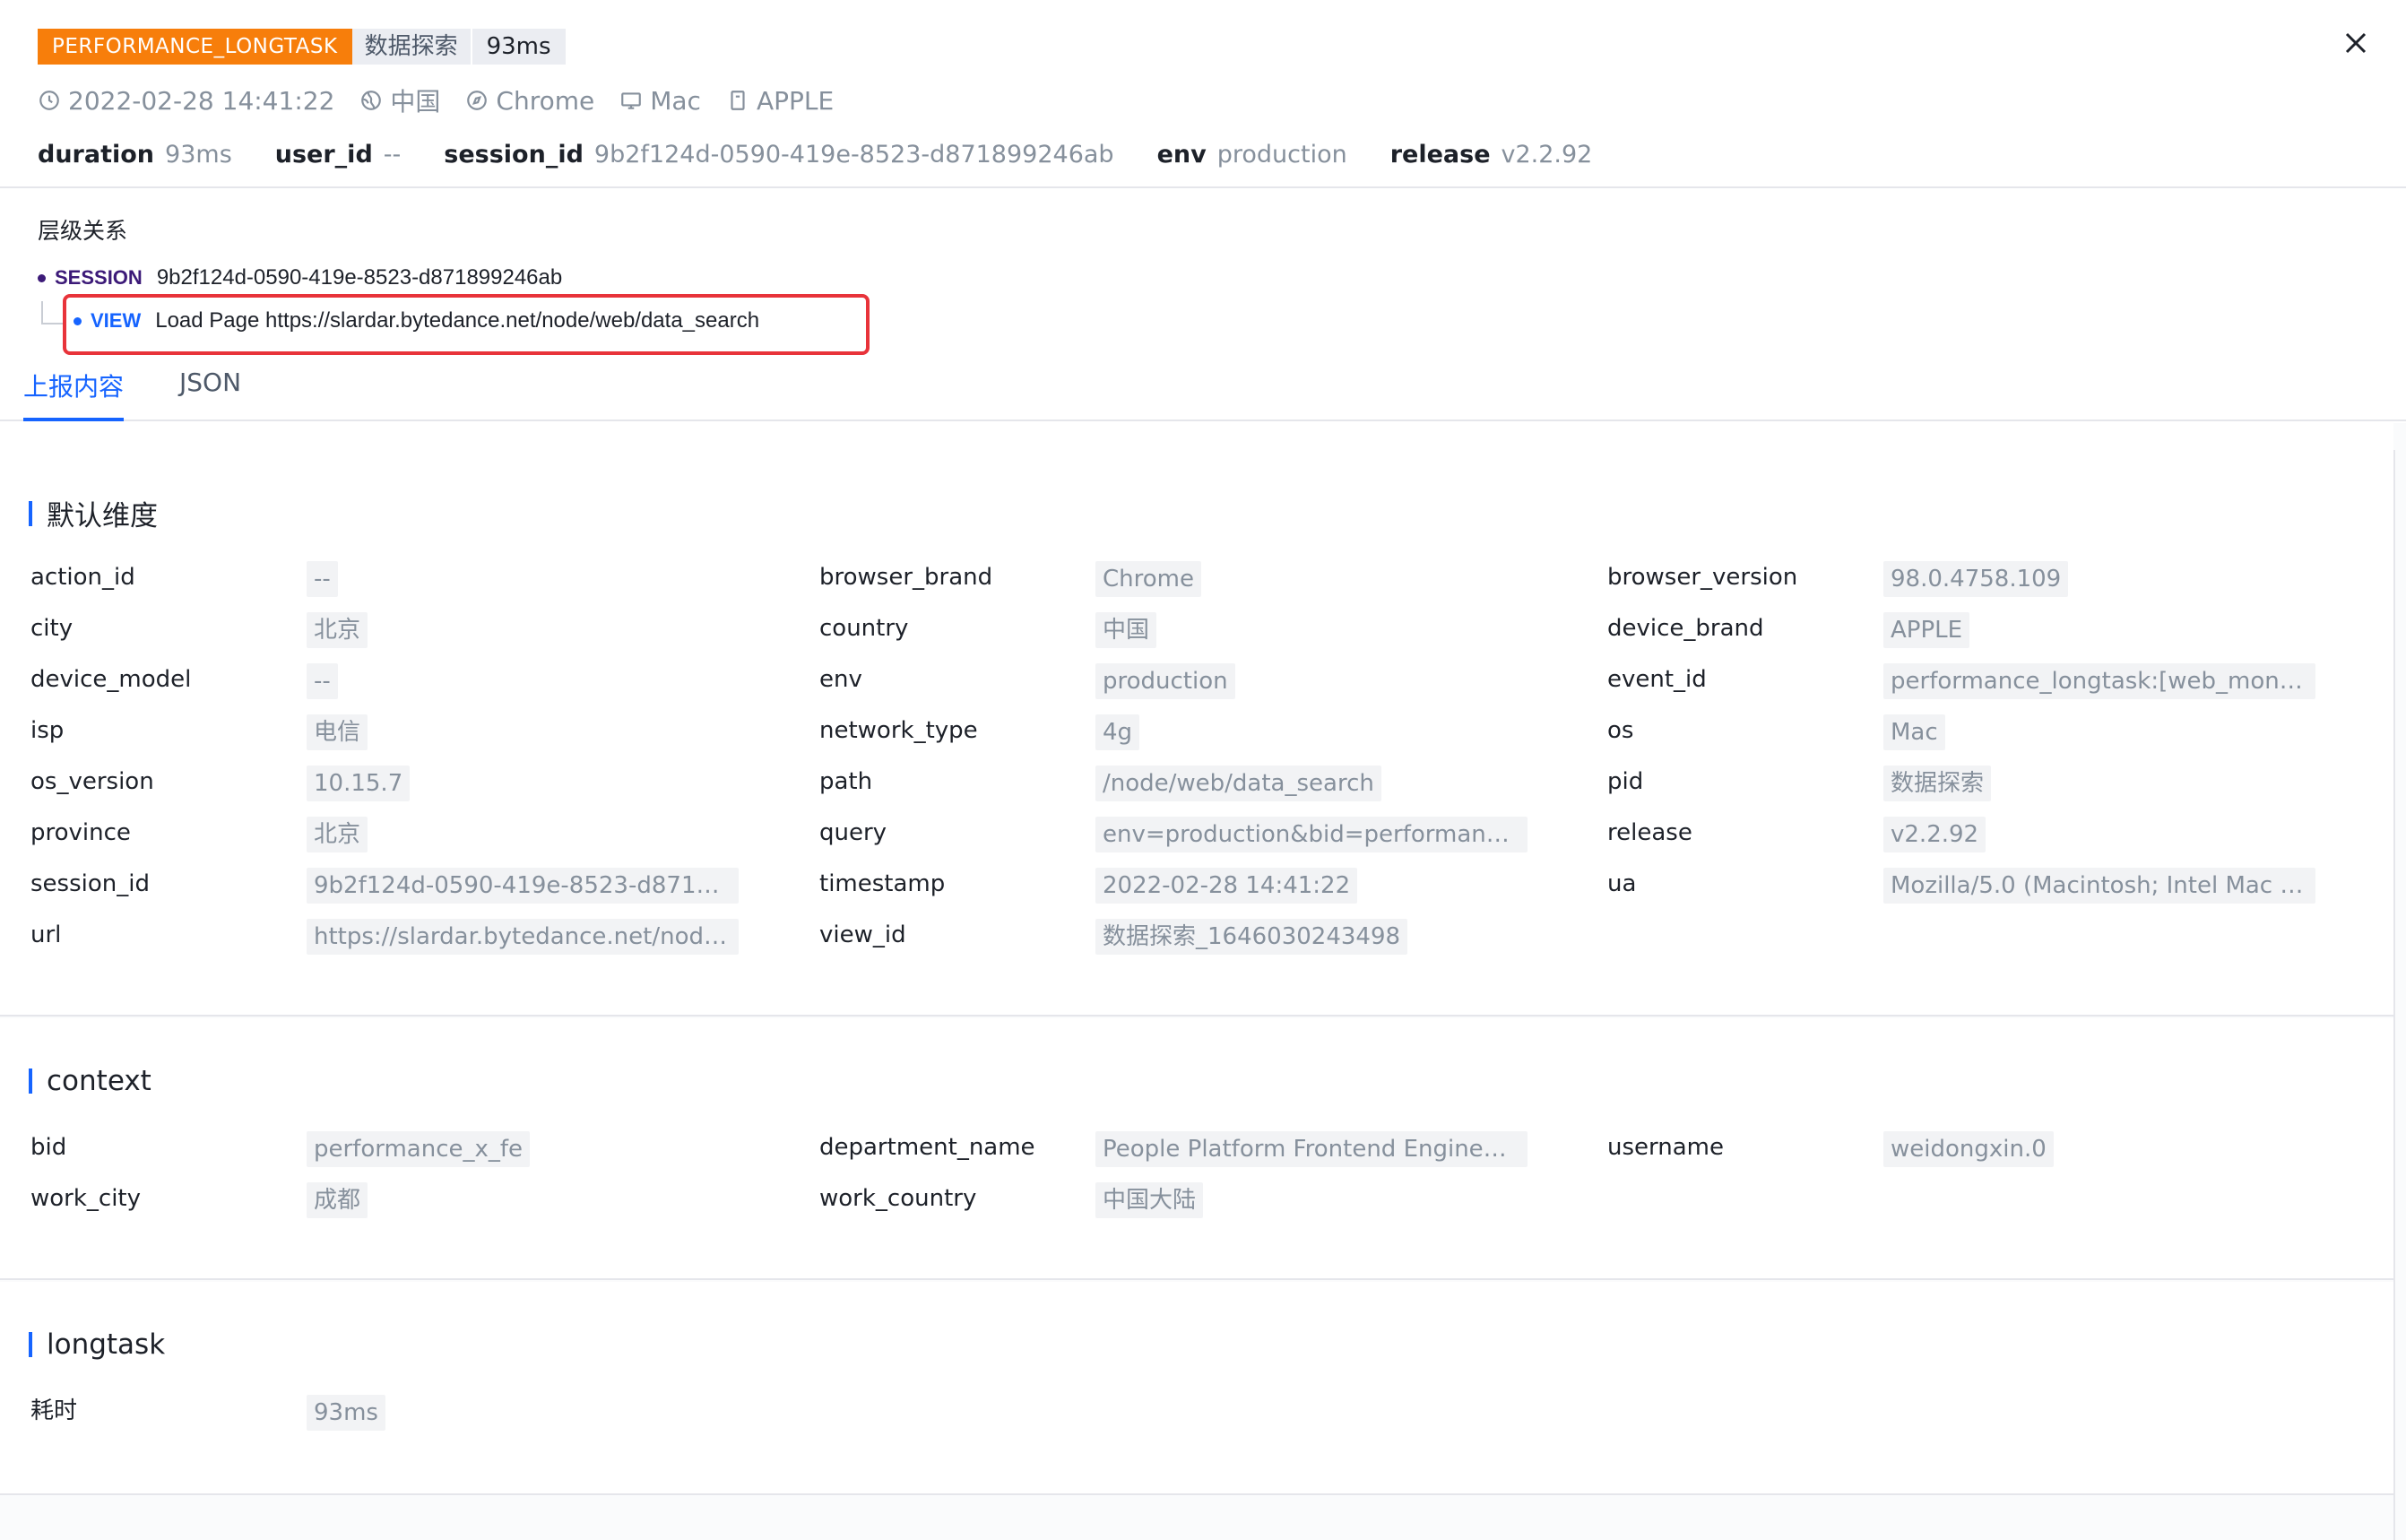 The width and height of the screenshot is (2406, 1540). I want to click on kv-env: env production, so click(1252, 154).